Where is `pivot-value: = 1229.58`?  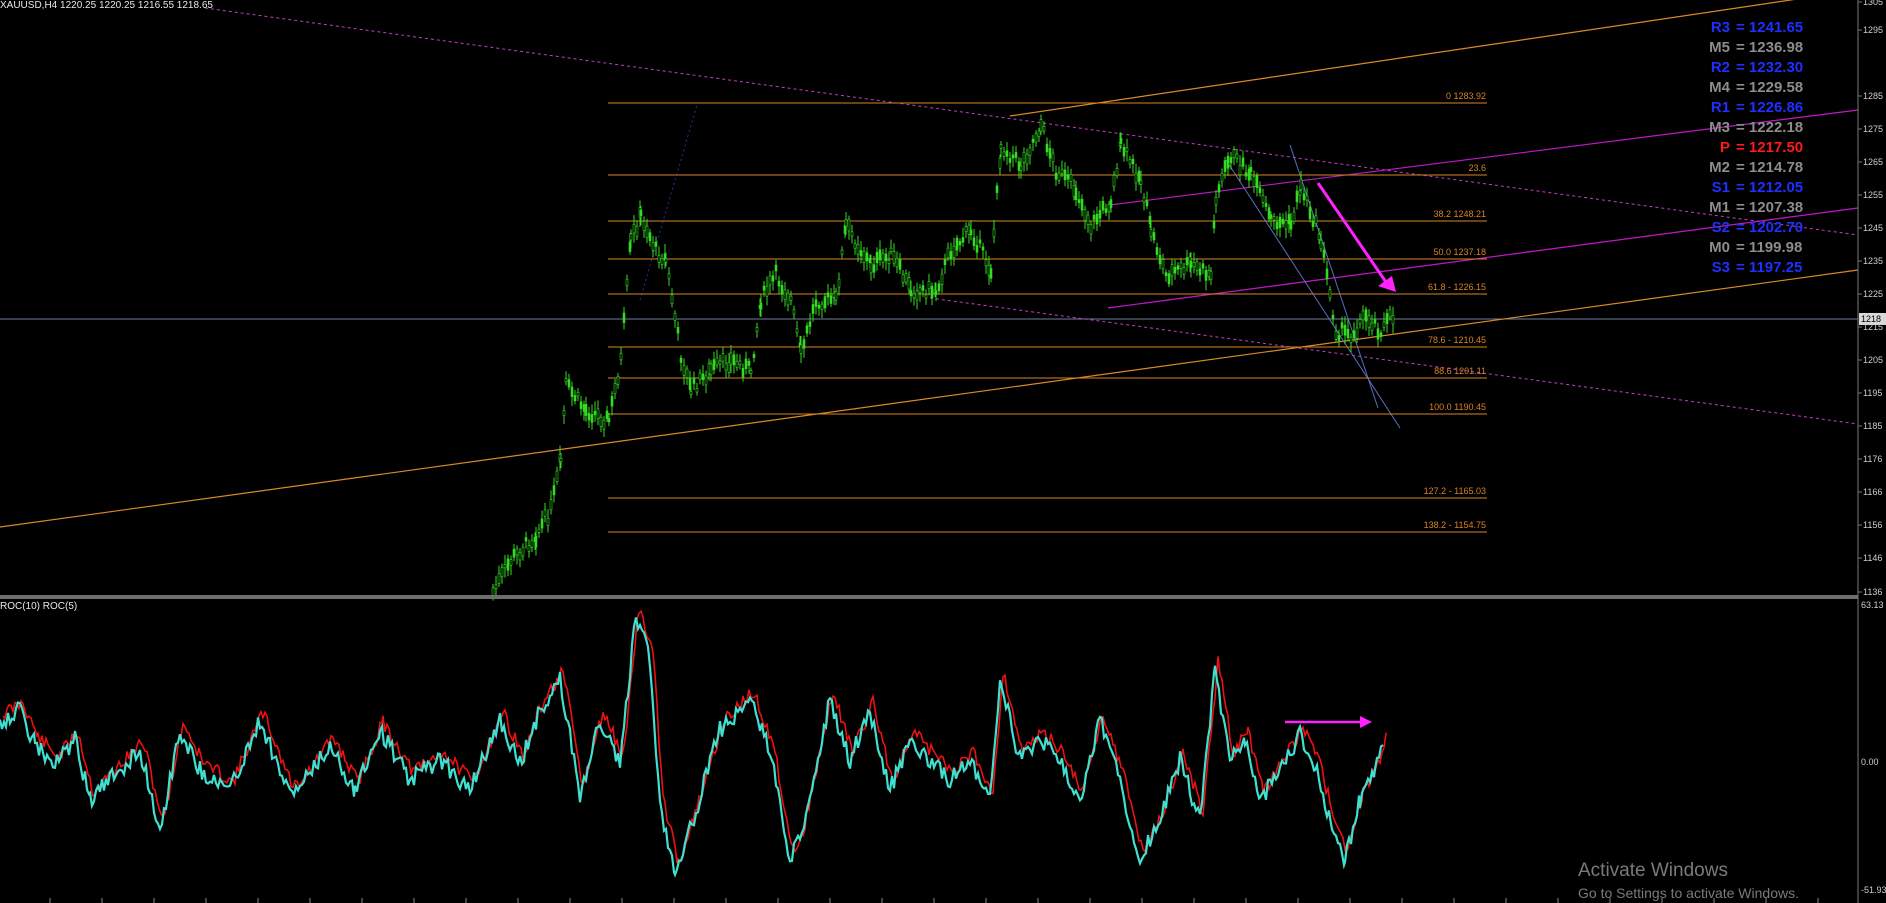
pivot-value: = 1229.58 is located at coordinates (1770, 87).